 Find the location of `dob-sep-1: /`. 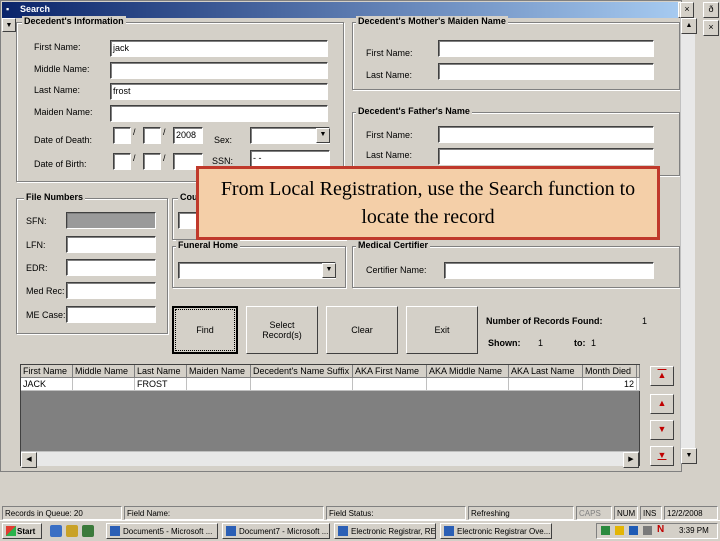

dob-sep-1: / is located at coordinates (134, 158).